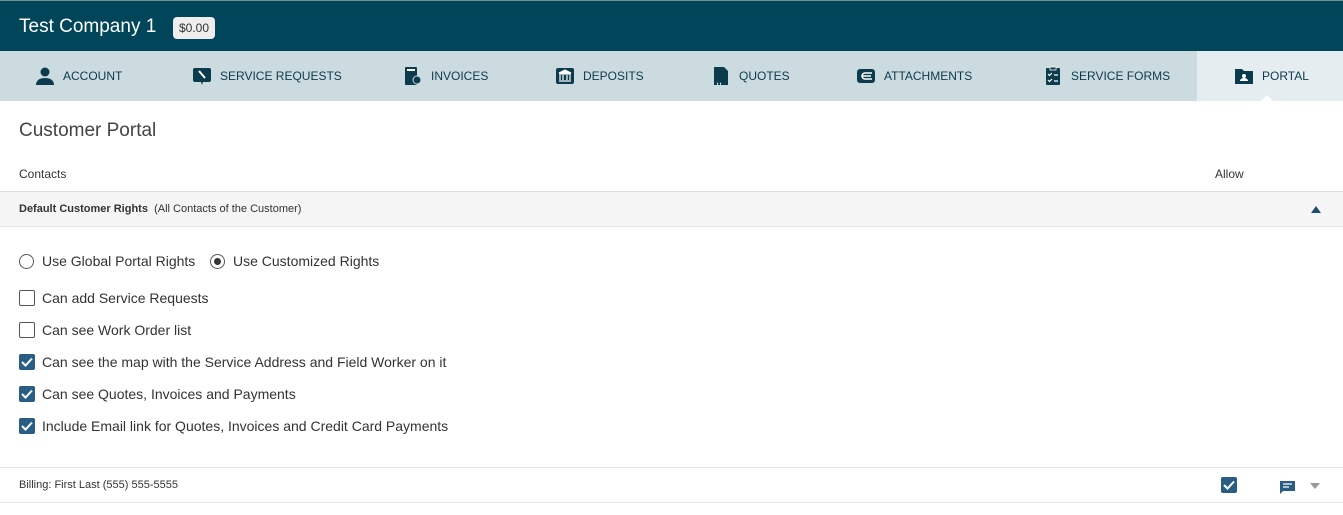 The width and height of the screenshot is (1343, 515). I want to click on tab-account: ACCOUNT, so click(78, 76).